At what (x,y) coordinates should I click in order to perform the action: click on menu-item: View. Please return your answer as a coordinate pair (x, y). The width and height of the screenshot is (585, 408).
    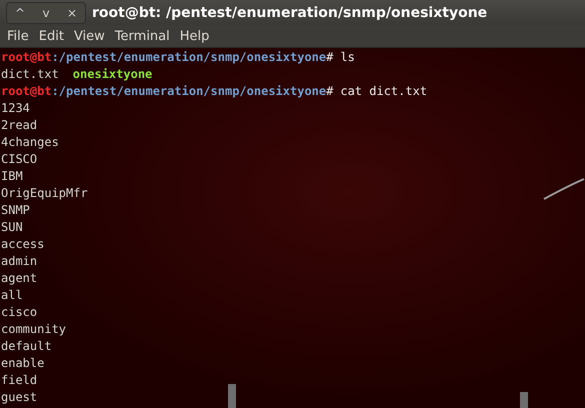
    Looking at the image, I should click on (89, 36).